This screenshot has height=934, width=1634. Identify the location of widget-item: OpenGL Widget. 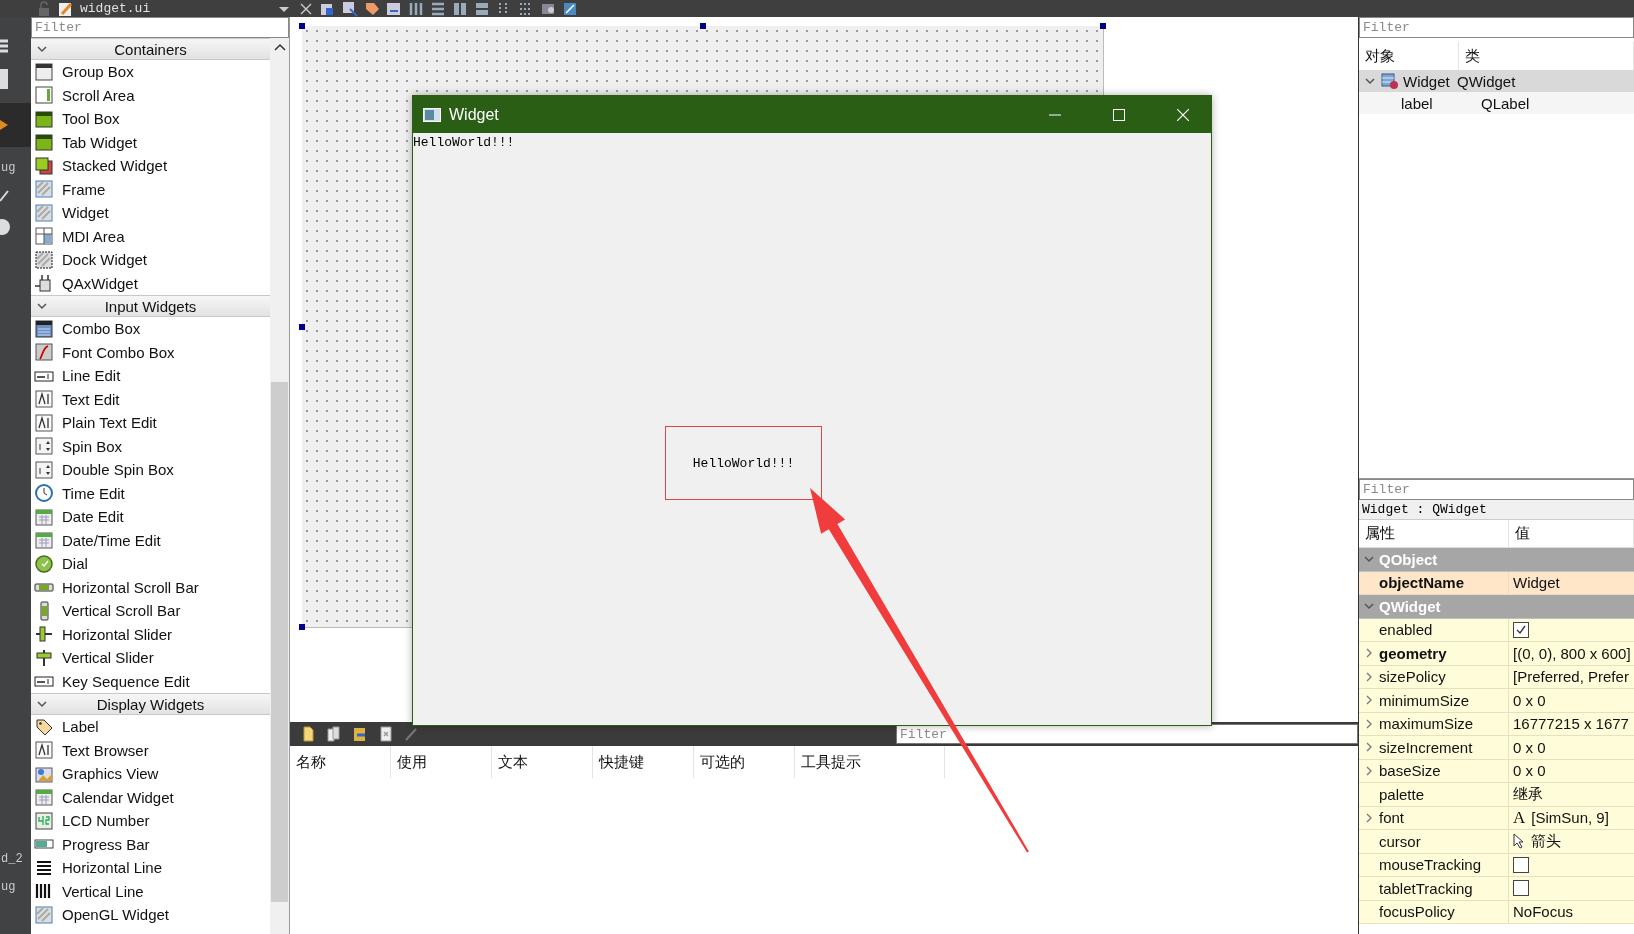
(150, 915).